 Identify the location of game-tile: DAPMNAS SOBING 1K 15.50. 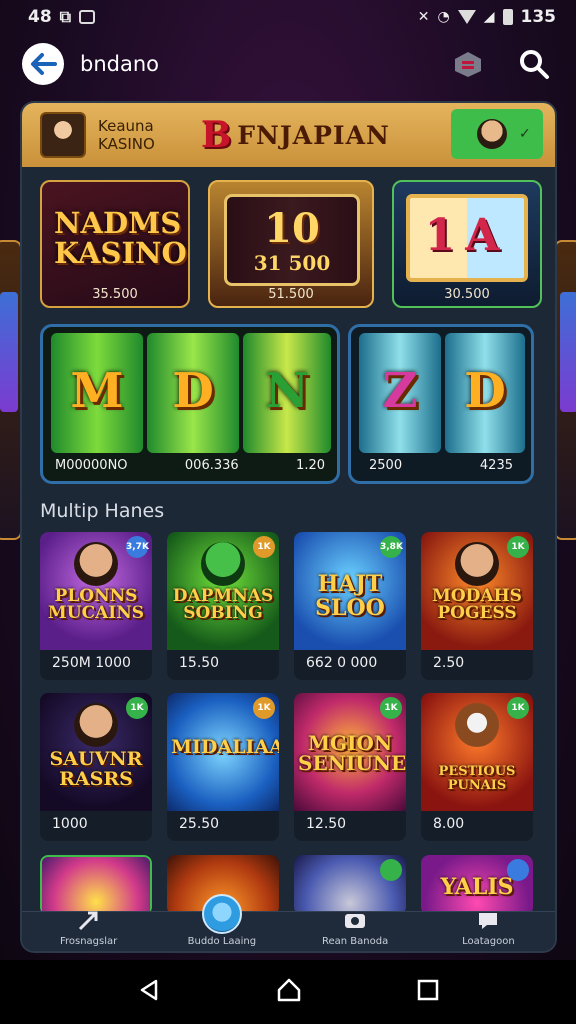
(223, 606).